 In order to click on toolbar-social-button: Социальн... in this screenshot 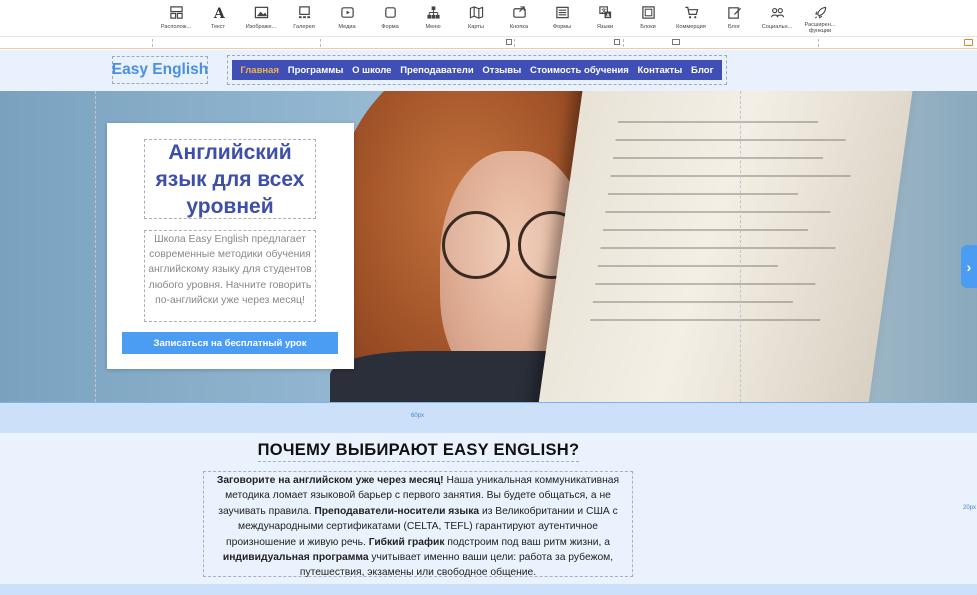, I will do `click(777, 19)`.